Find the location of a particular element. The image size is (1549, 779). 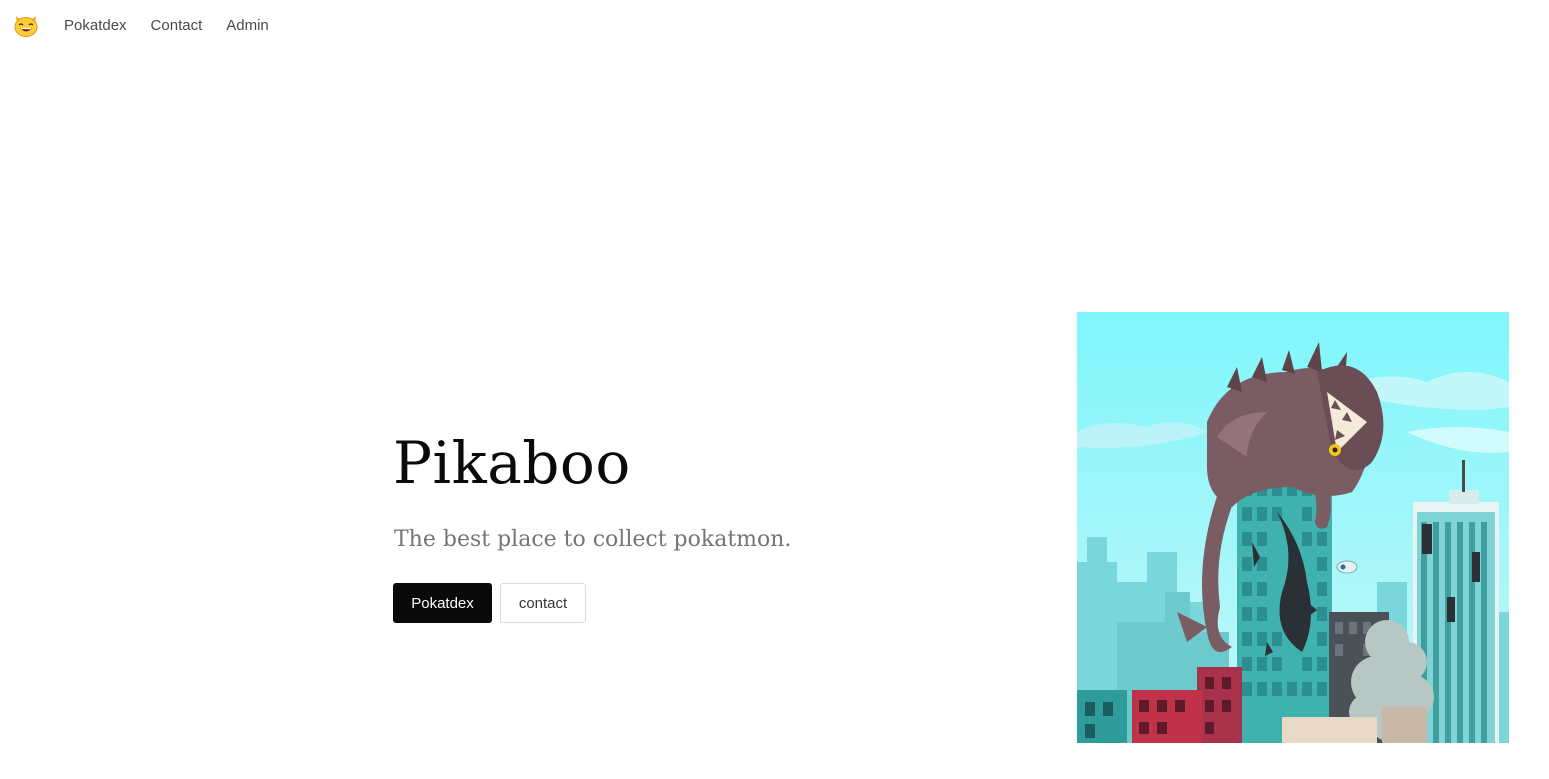

nav-link-pokatdex: Pokatdex is located at coordinates (95, 26).